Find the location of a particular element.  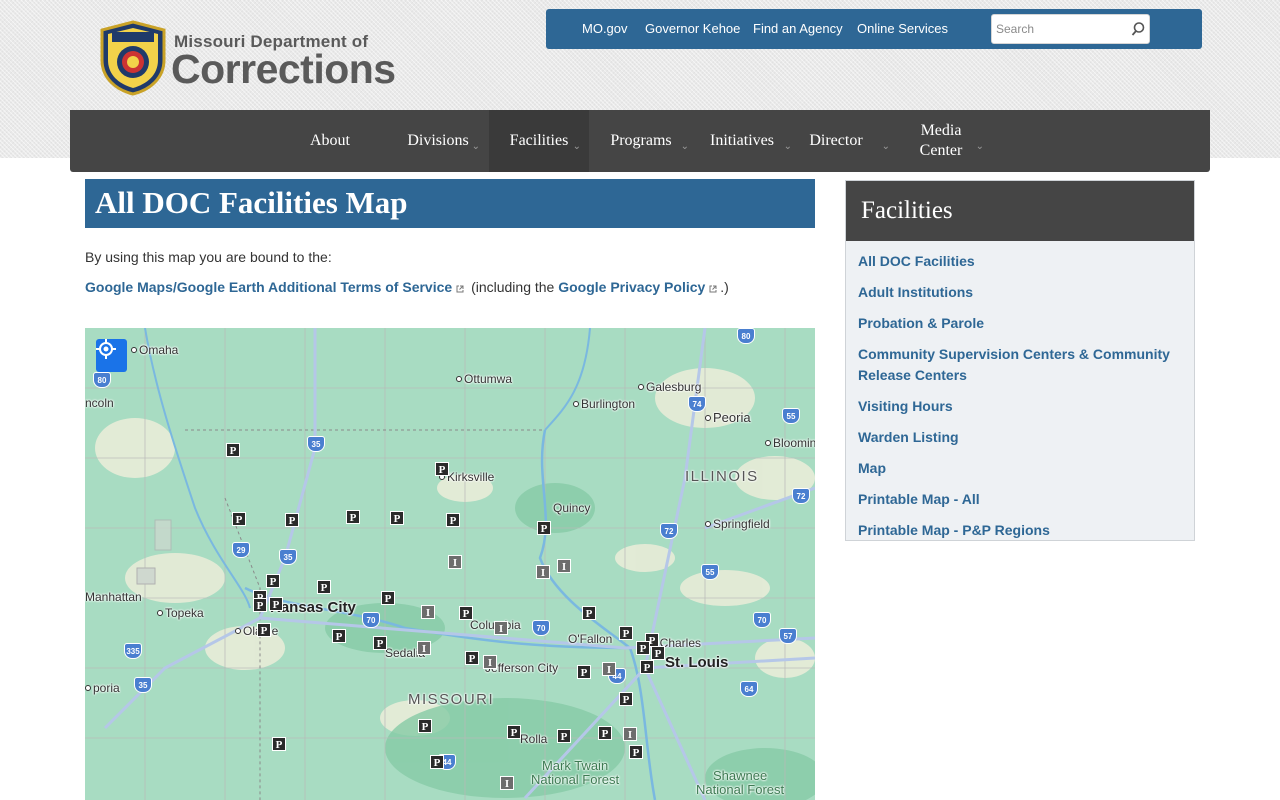

sidebar-link-probation-parole: Probation & Parole is located at coordinates (921, 323).